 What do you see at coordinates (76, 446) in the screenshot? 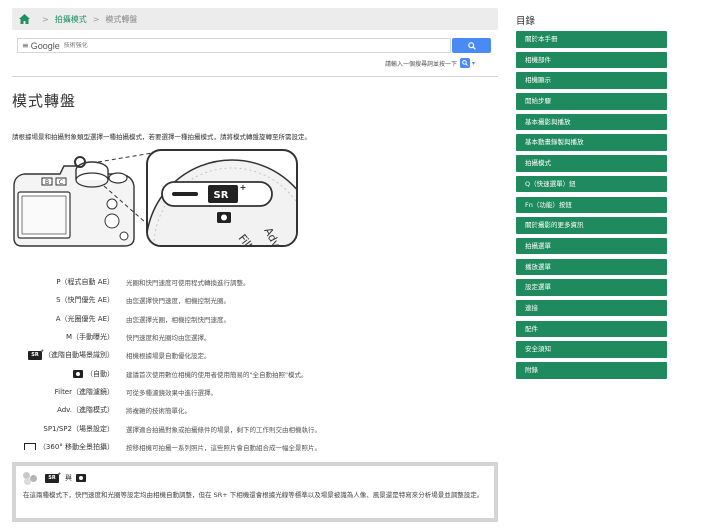
I see `mode-label-text: （360° 移動全景拍攝）` at bounding box center [76, 446].